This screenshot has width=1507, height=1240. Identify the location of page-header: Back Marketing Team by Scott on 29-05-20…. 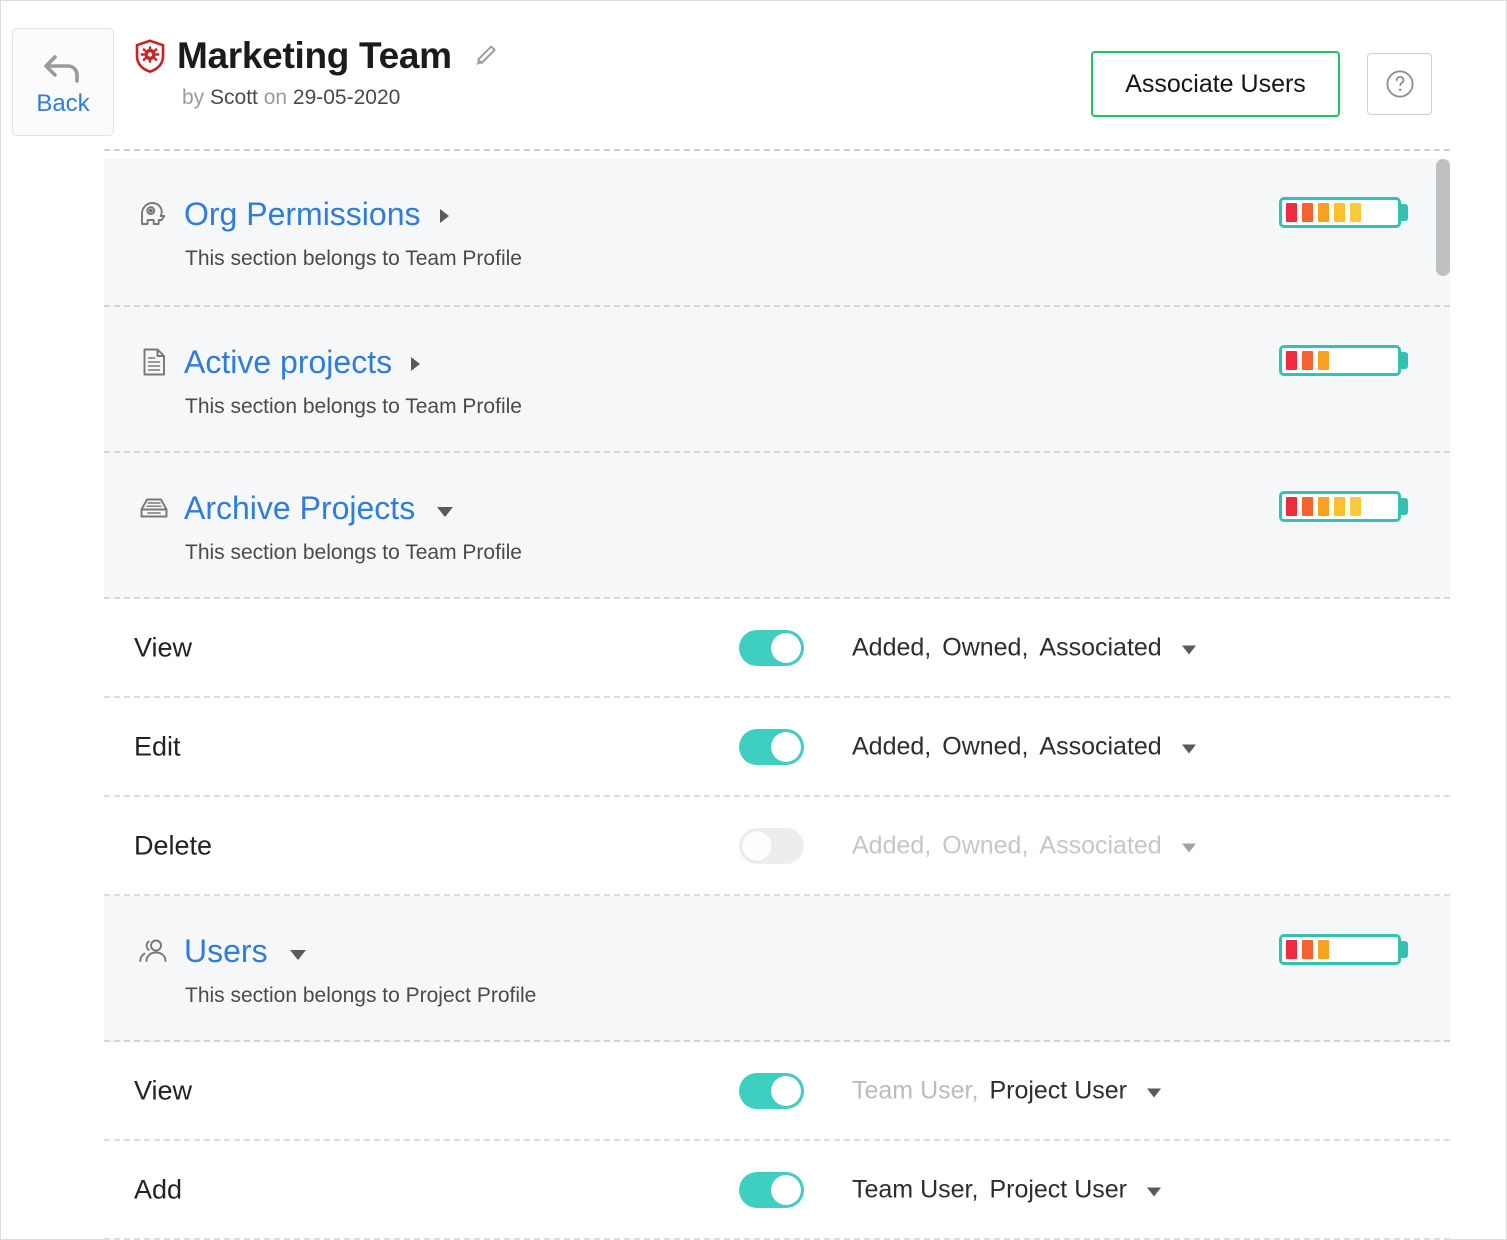
(753, 75).